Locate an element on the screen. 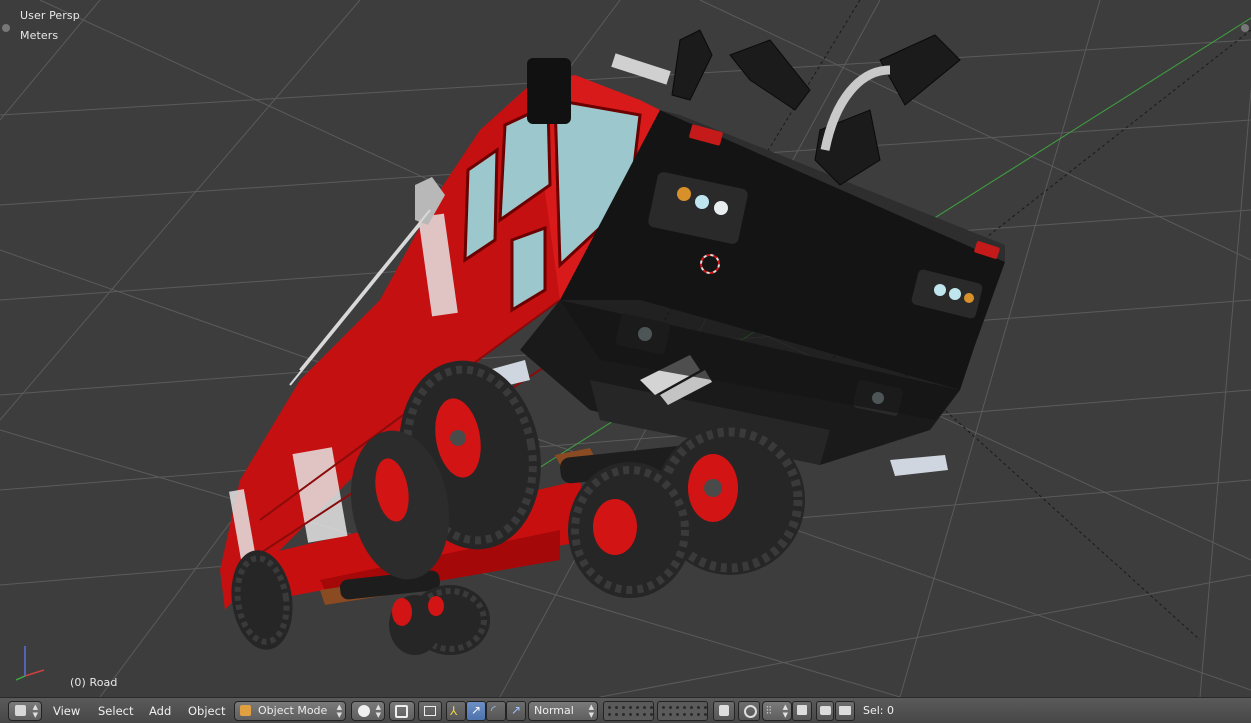 This screenshot has height=723, width=1251. opengl-animation-button is located at coordinates (845, 711).